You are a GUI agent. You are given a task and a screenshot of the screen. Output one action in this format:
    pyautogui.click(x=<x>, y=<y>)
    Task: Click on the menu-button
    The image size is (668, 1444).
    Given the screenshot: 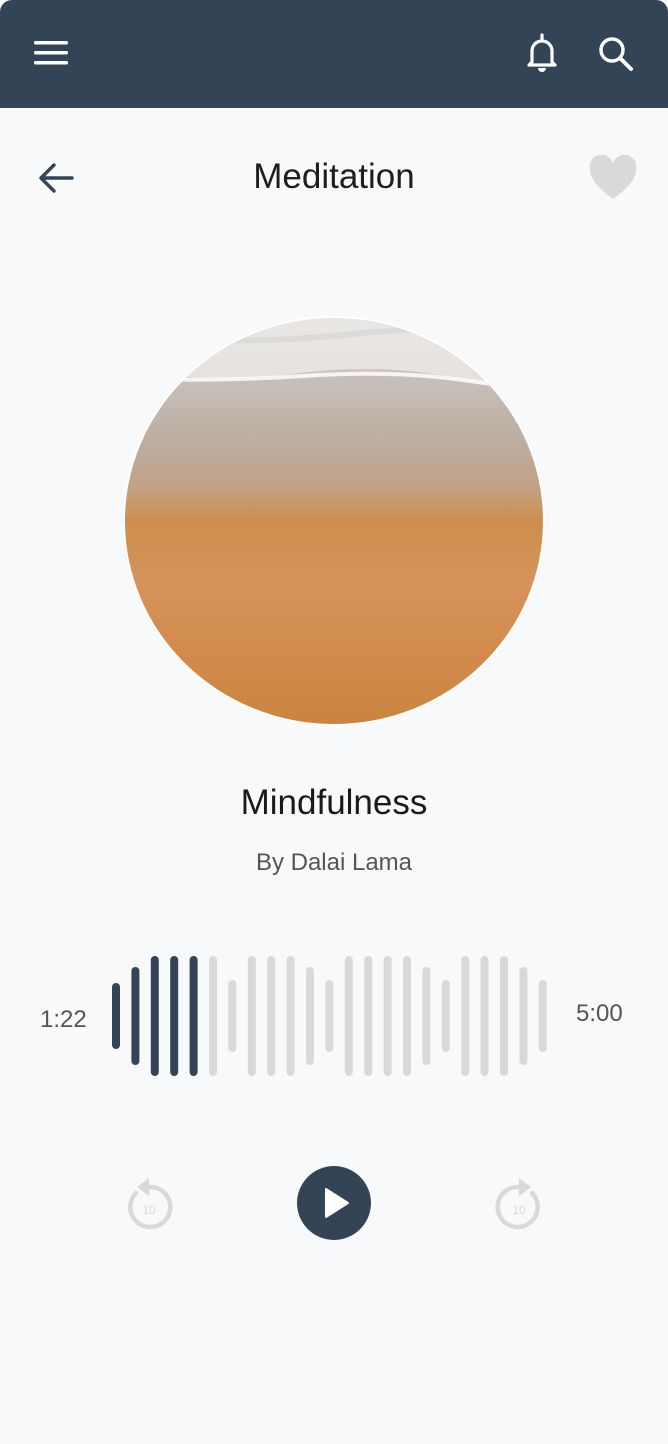 What is the action you would take?
    pyautogui.click(x=52, y=53)
    